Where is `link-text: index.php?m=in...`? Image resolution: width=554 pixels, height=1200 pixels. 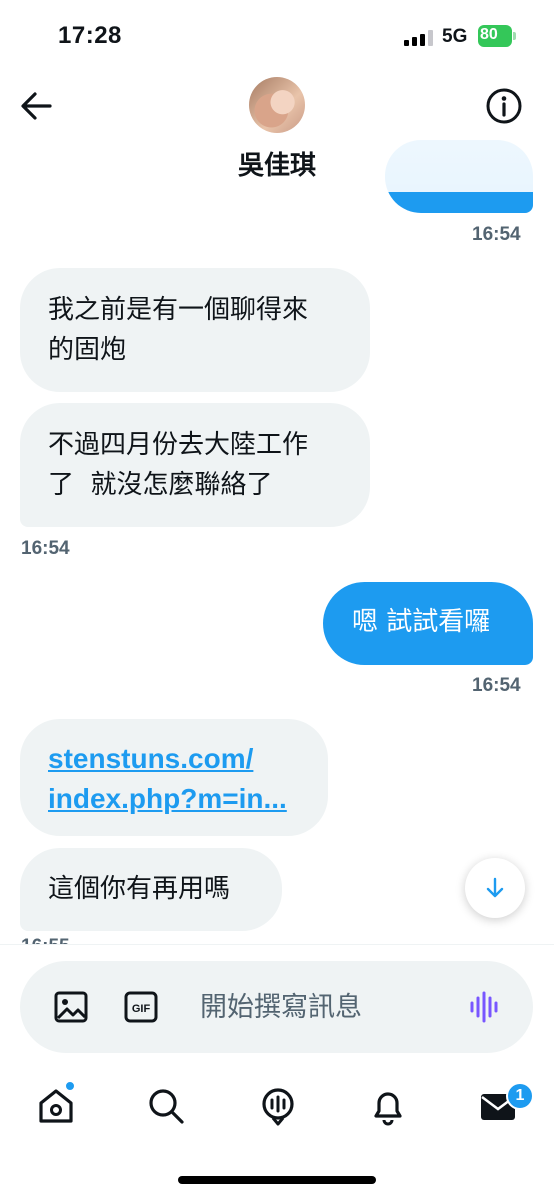
link-text: index.php?m=in... is located at coordinates (174, 799).